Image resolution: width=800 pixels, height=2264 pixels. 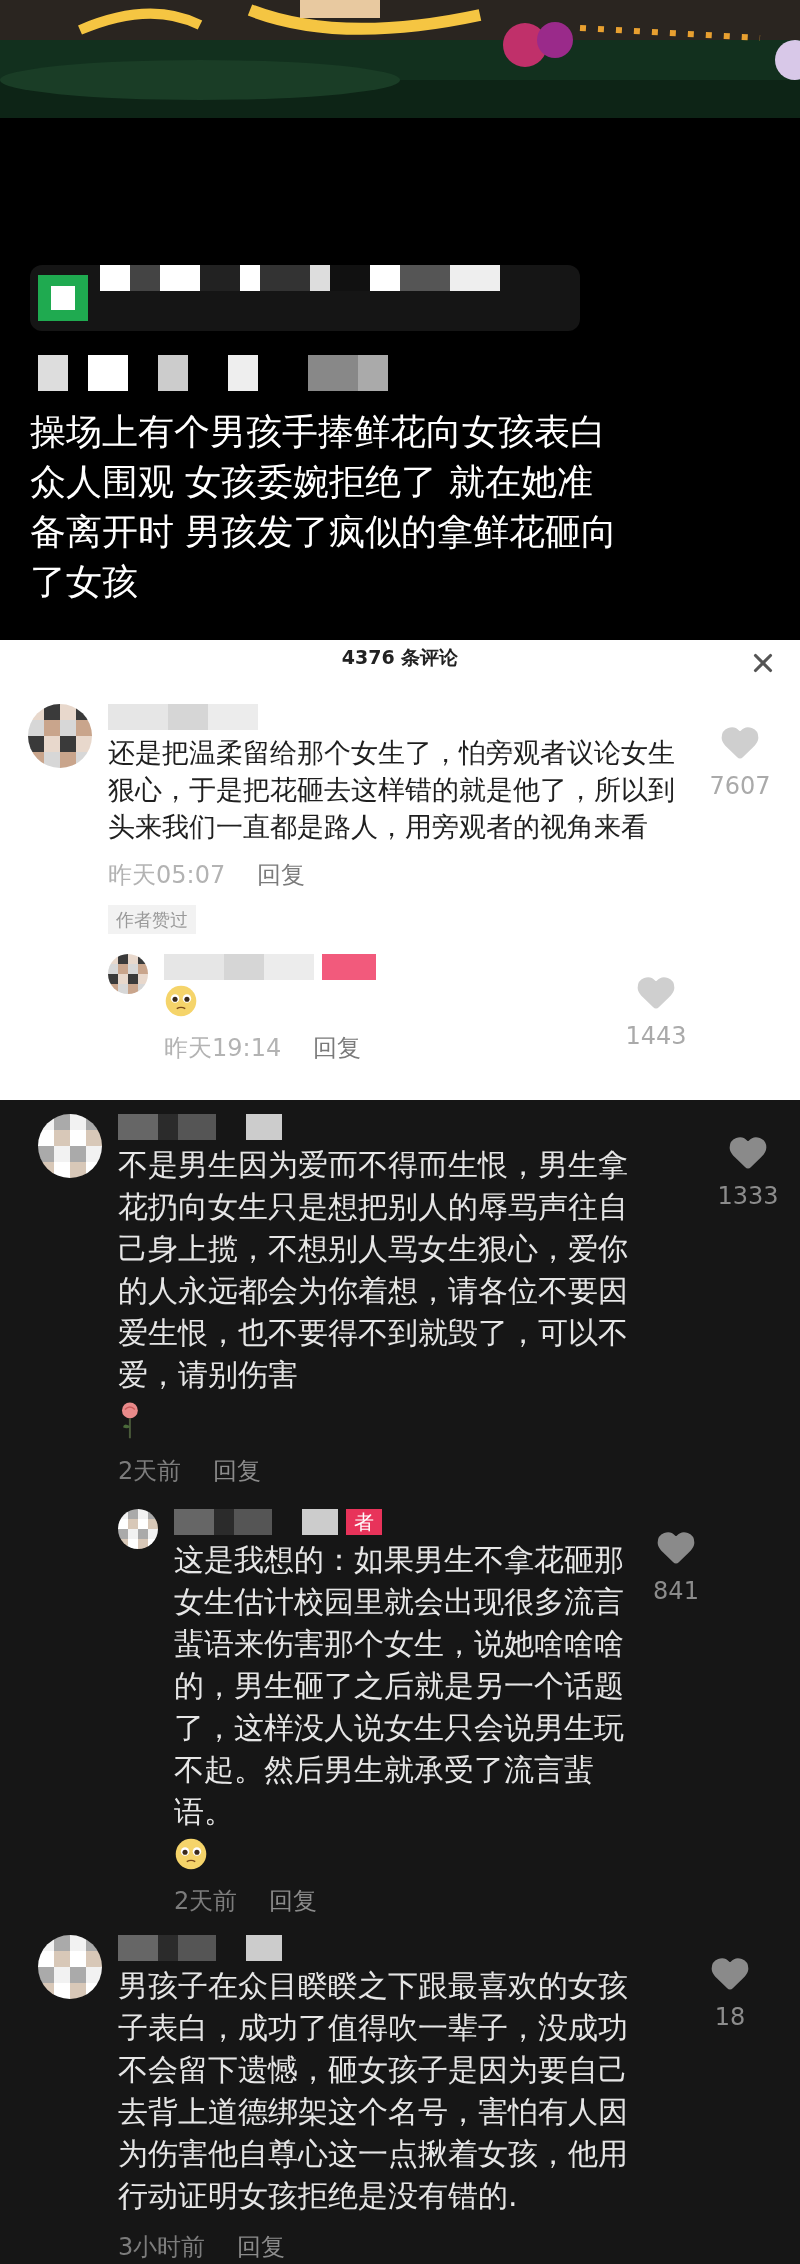 I want to click on comment-time: 3小时前, so click(x=162, y=2247).